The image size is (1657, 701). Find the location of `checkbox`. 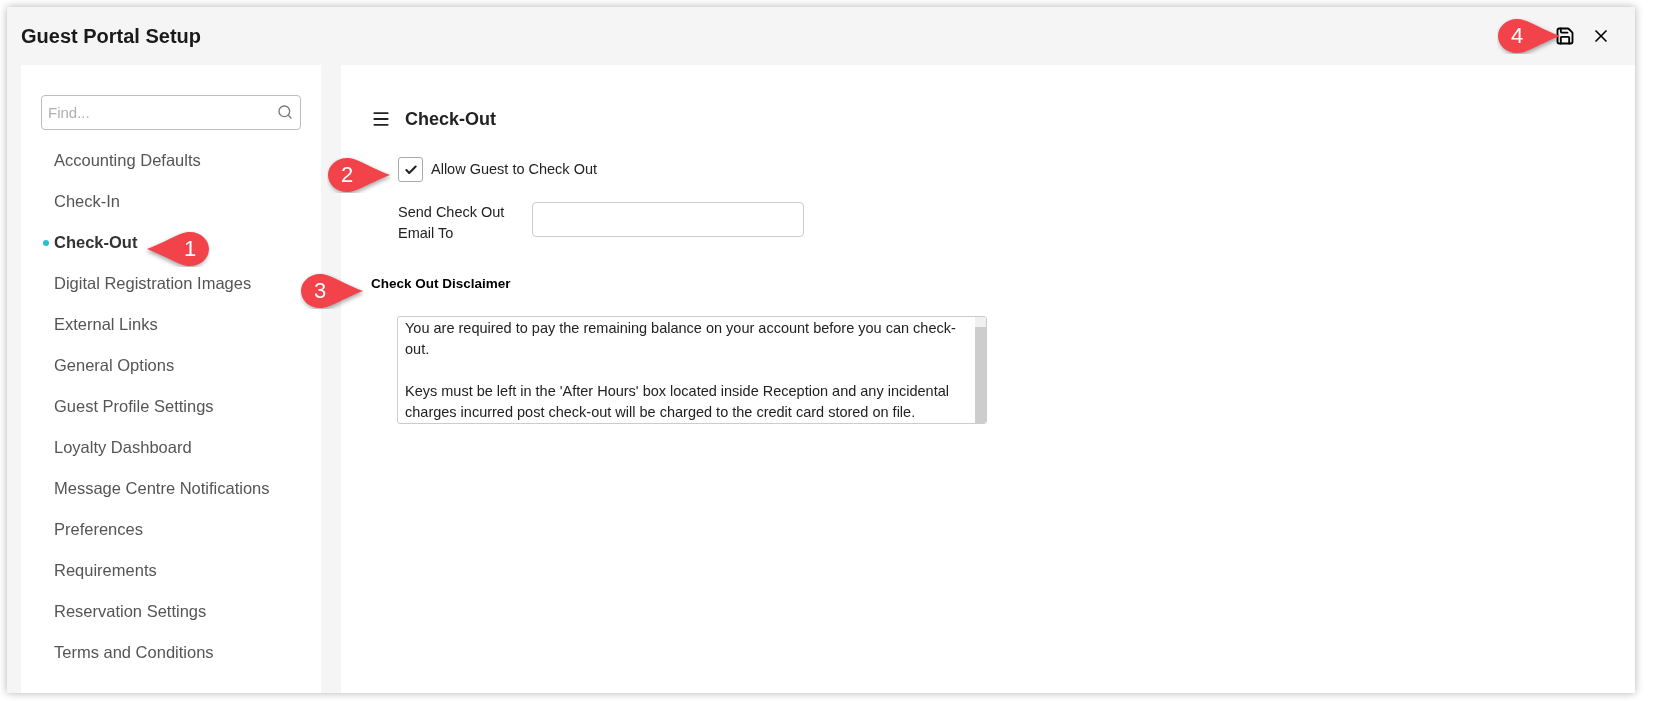

checkbox is located at coordinates (410, 169).